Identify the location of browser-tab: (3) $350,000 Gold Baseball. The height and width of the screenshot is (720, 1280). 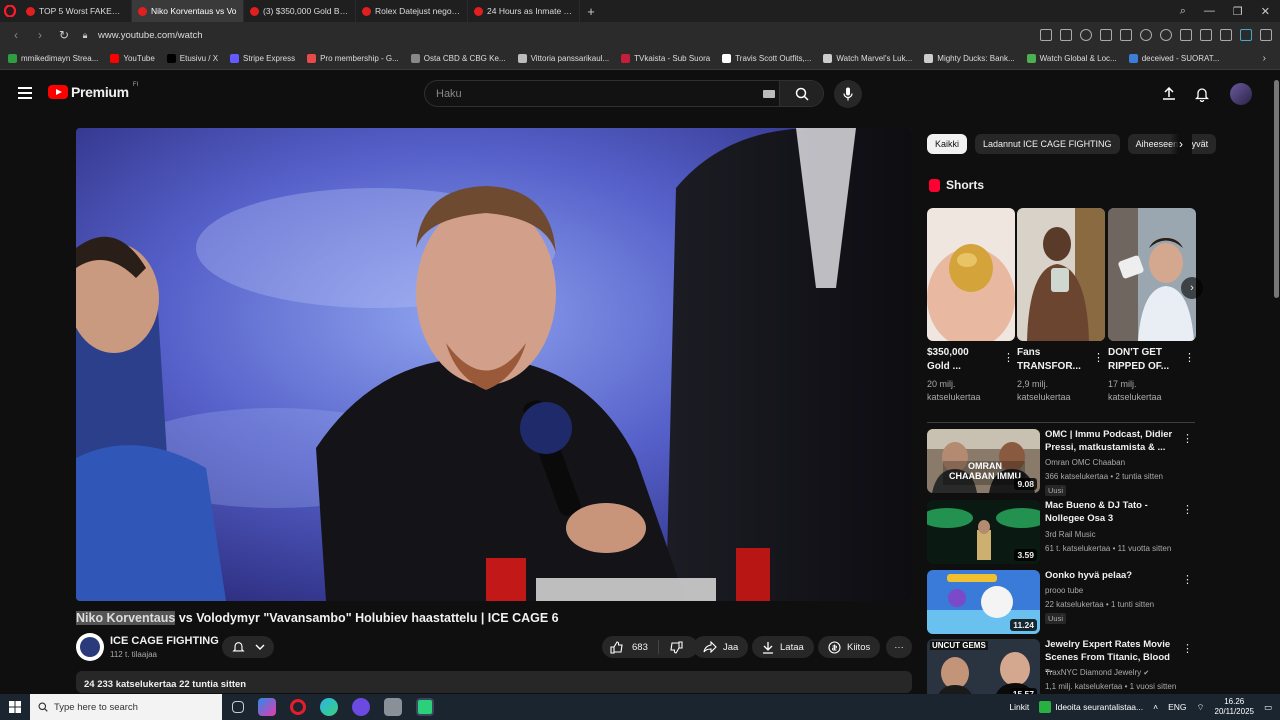
(300, 11).